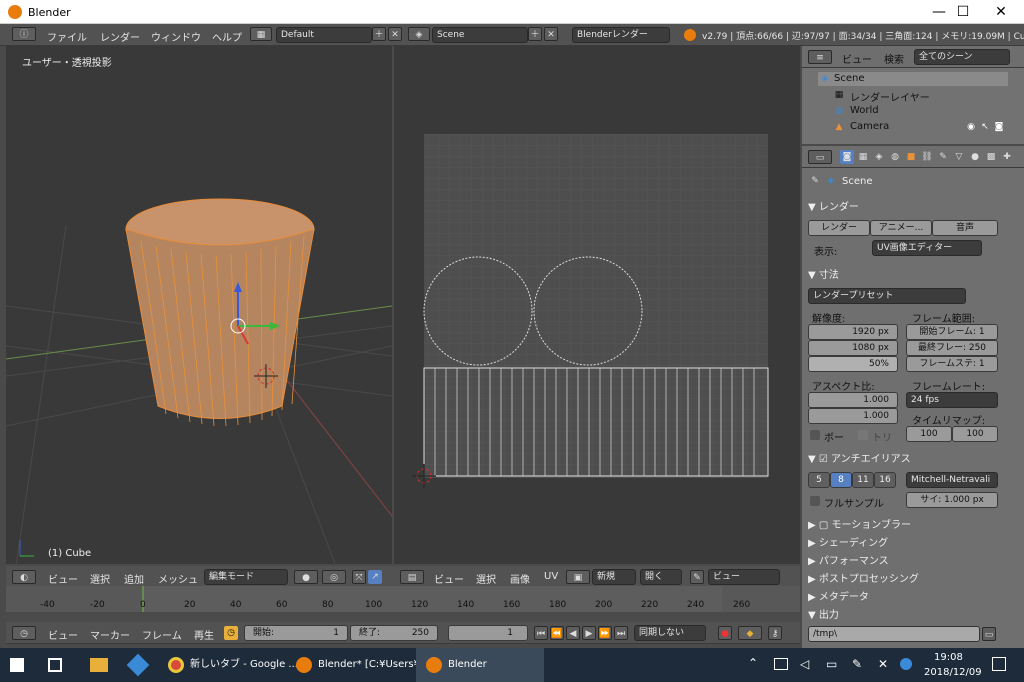 This screenshot has width=1024, height=682. What do you see at coordinates (839, 228) in the screenshot?
I see `render-image-button: レンダー` at bounding box center [839, 228].